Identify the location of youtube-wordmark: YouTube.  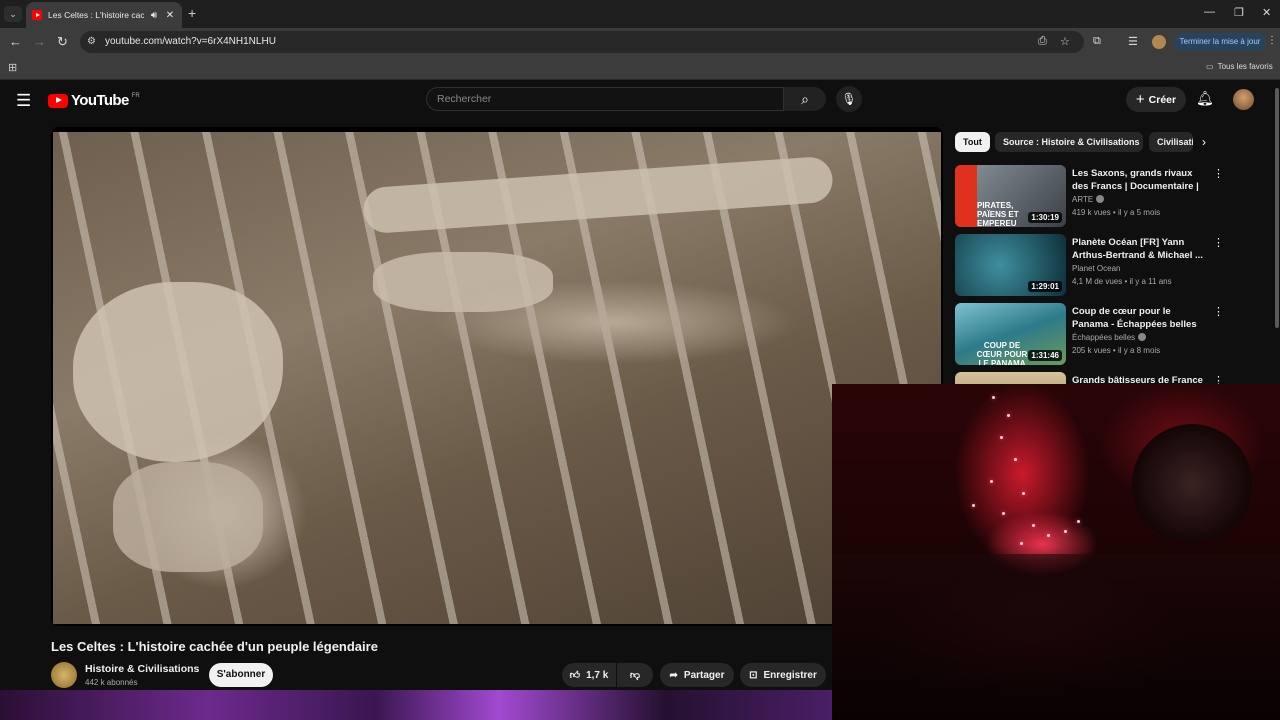
(100, 100).